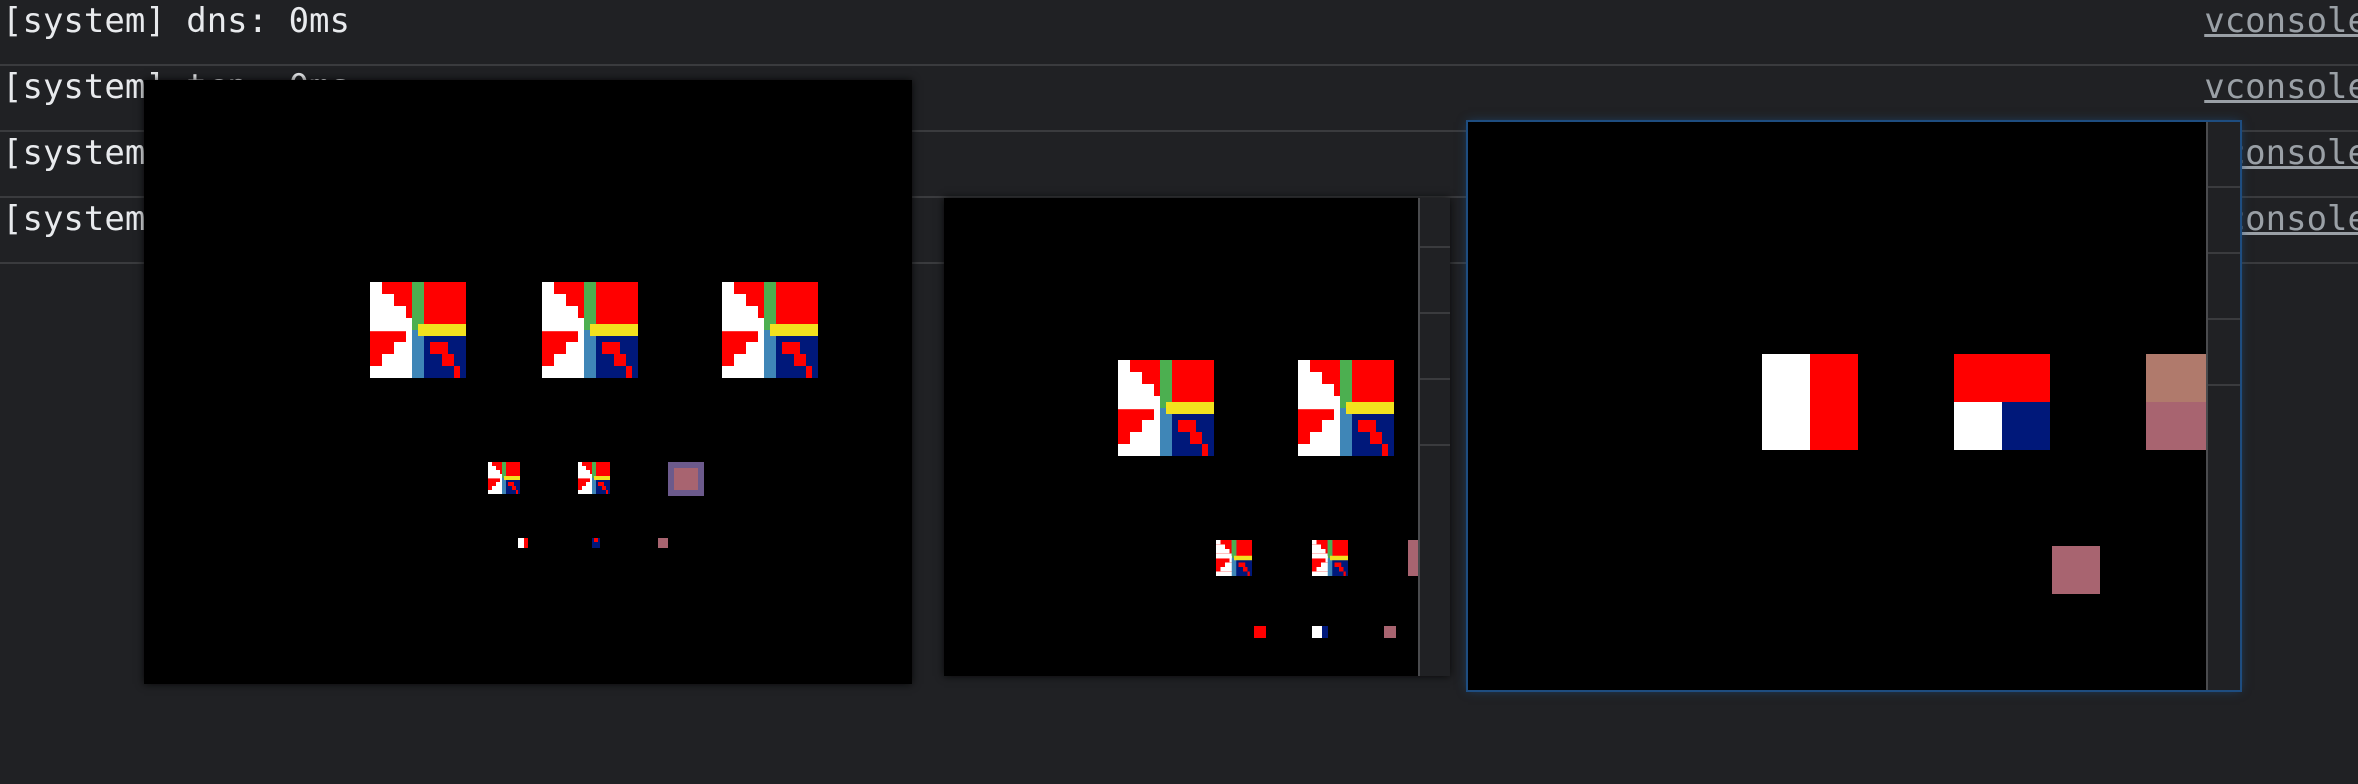 This screenshot has height=784, width=2358. What do you see at coordinates (1179, 33) in the screenshot?
I see `log-row: [system] dns: 0ms vconsole` at bounding box center [1179, 33].